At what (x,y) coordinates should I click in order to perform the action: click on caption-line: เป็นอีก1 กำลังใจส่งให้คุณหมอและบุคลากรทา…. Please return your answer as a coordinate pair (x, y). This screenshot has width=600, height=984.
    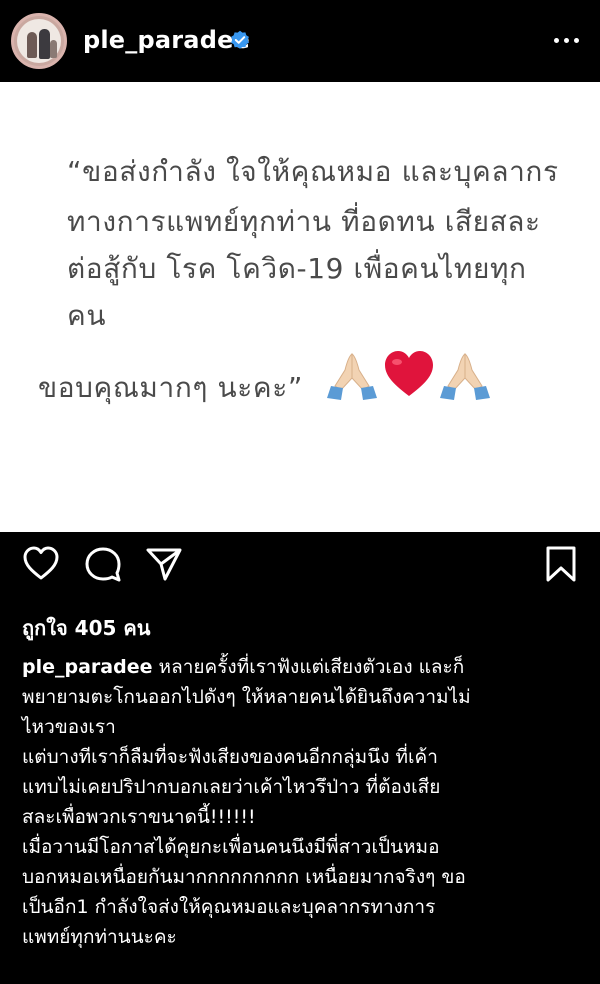
    Looking at the image, I should click on (229, 907).